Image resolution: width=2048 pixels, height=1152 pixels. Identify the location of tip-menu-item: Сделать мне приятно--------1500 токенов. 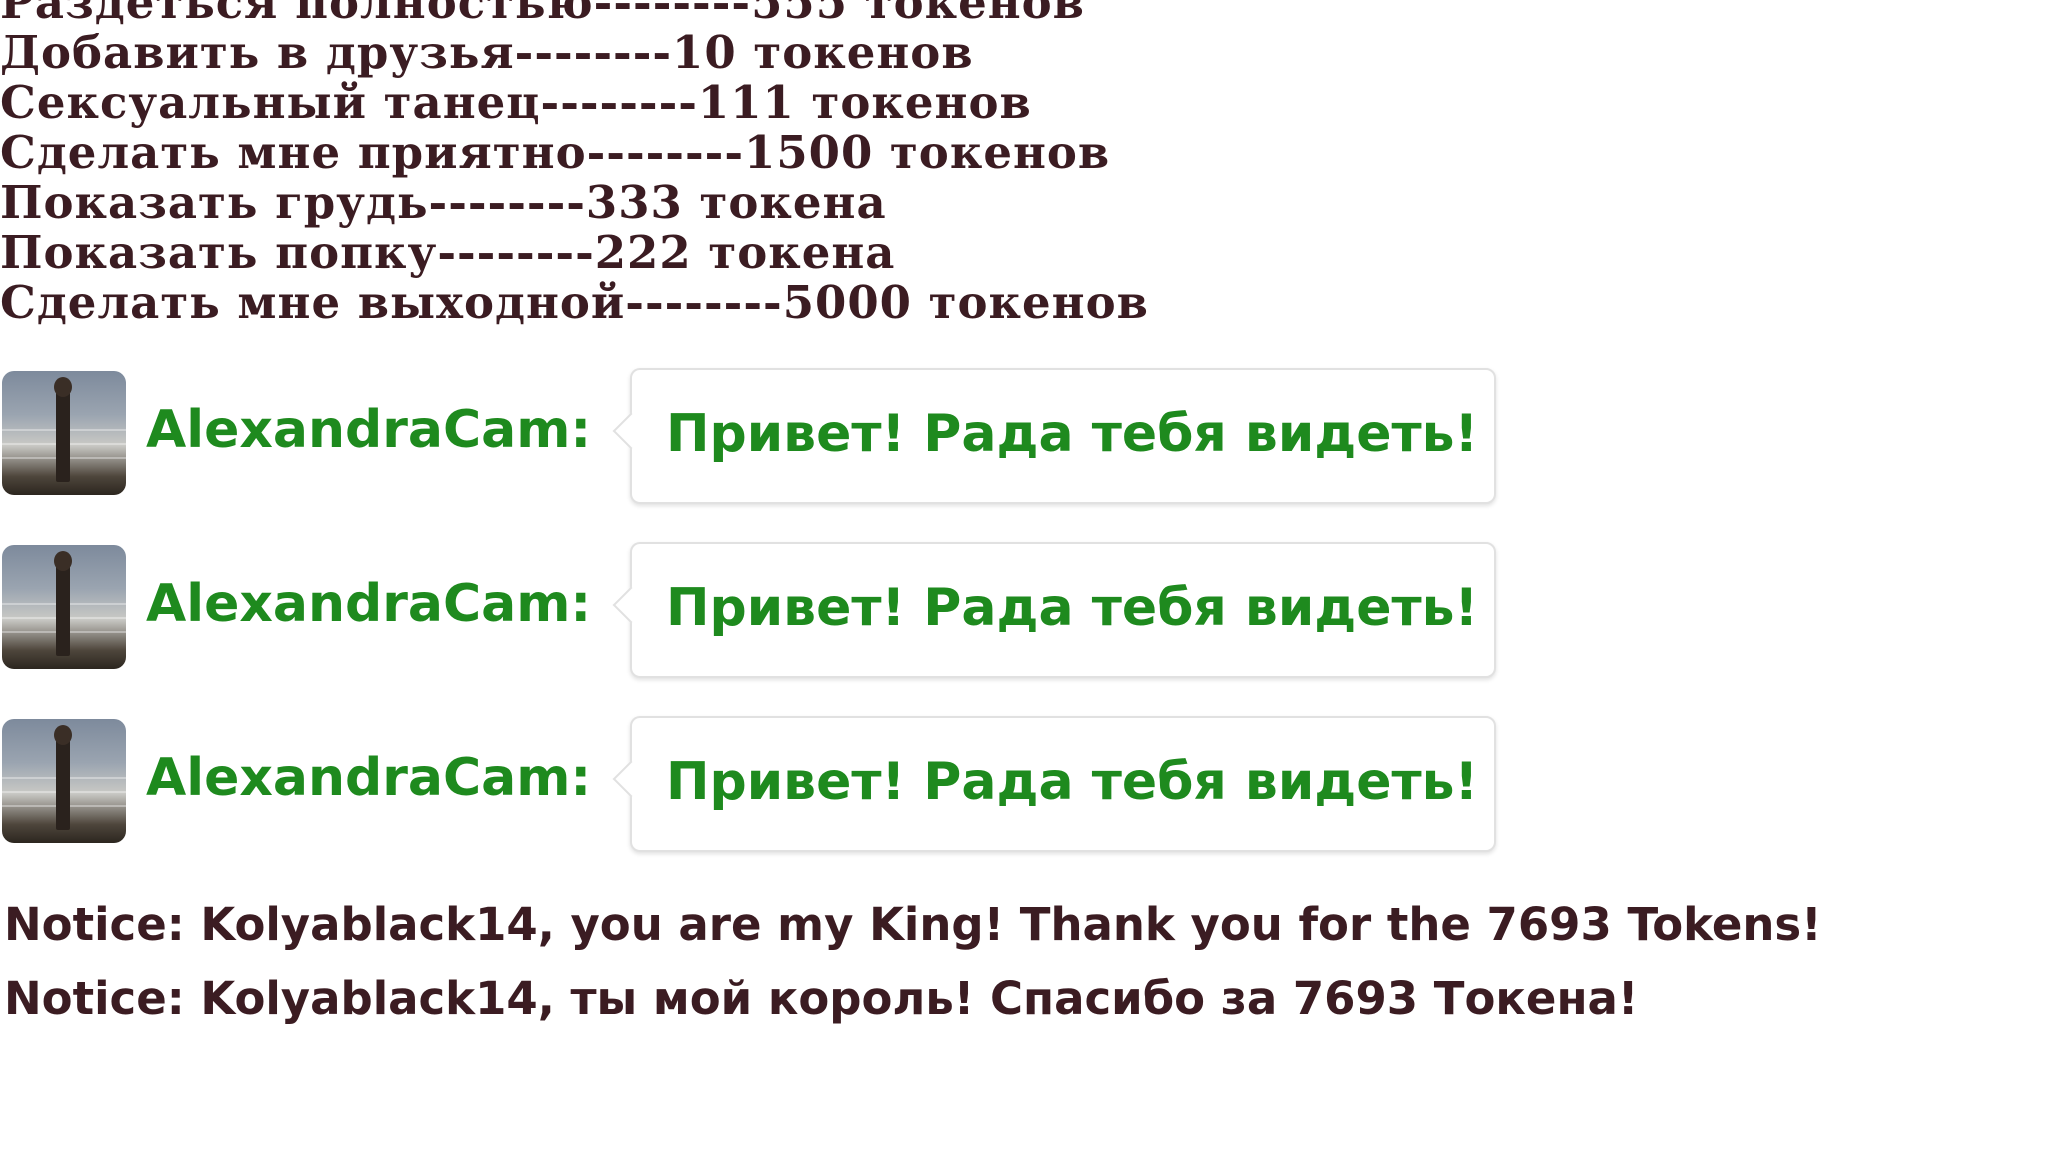
(555, 152).